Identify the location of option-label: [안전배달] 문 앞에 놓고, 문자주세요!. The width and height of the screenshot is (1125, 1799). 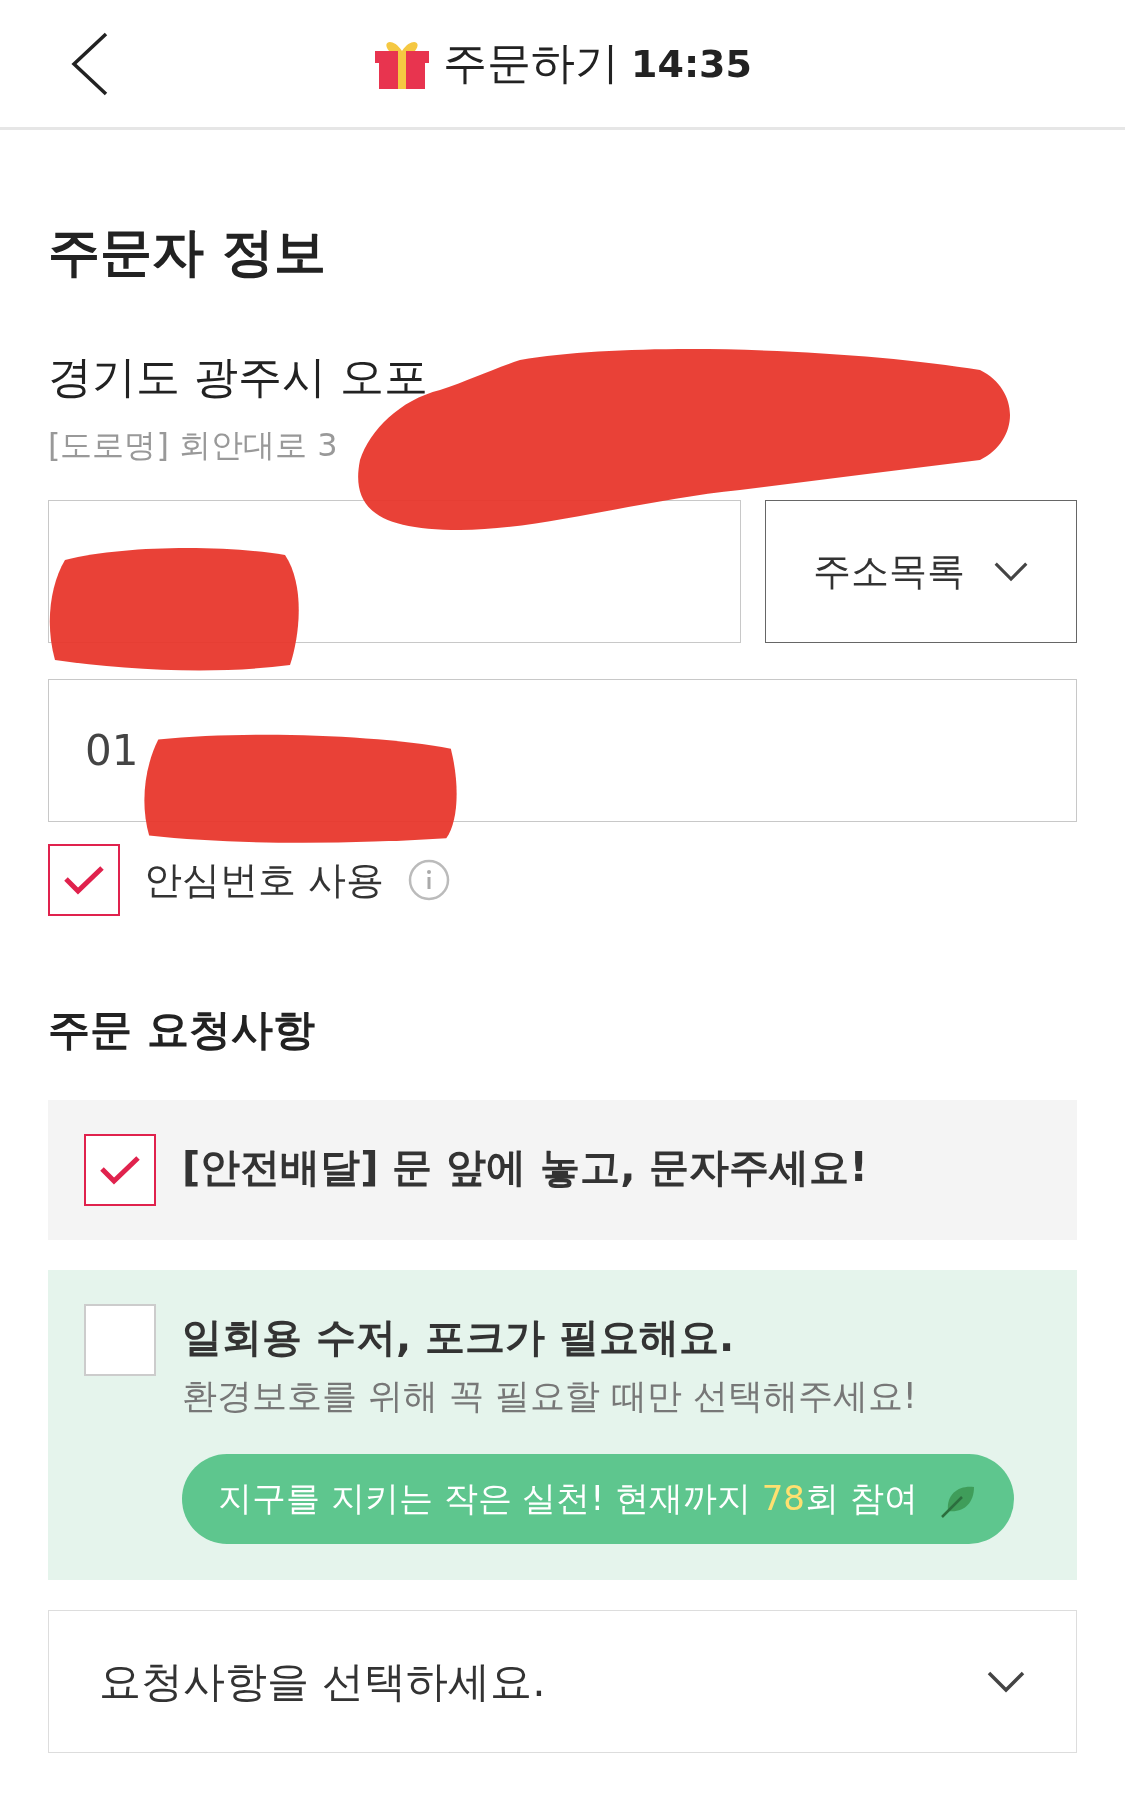
(525, 1167).